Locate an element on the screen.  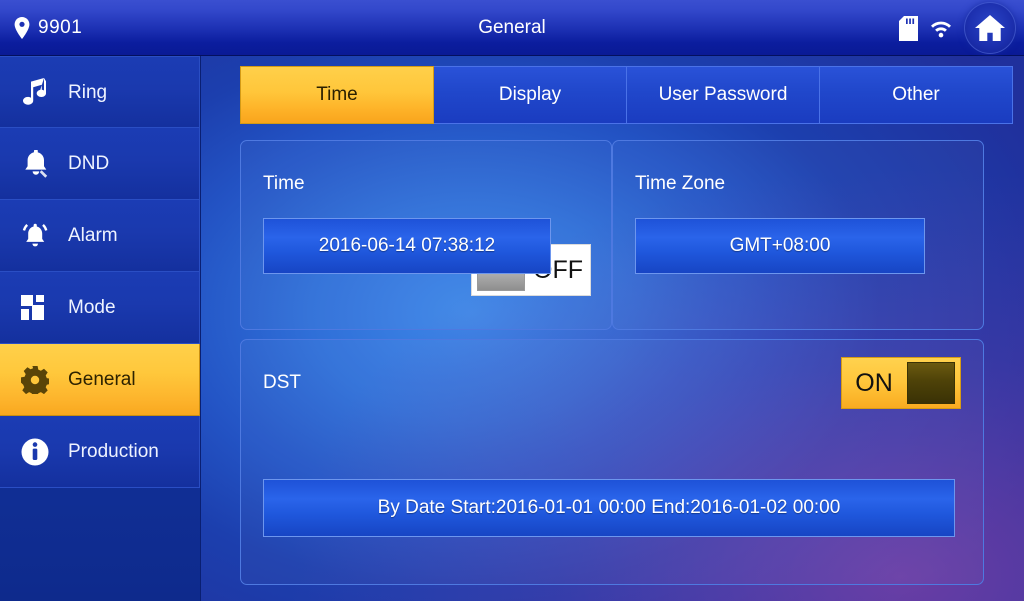
time-panel: Time OFF 2016-06-14 07:38:12 is located at coordinates (426, 235).